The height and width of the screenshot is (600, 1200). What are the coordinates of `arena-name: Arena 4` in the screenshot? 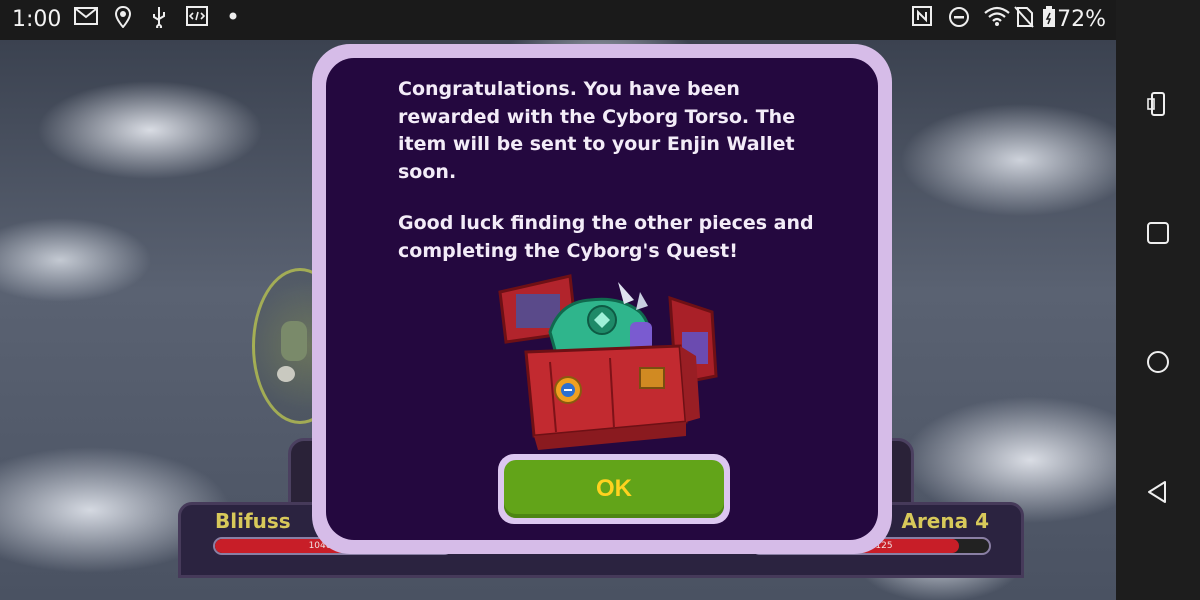 It's located at (945, 521).